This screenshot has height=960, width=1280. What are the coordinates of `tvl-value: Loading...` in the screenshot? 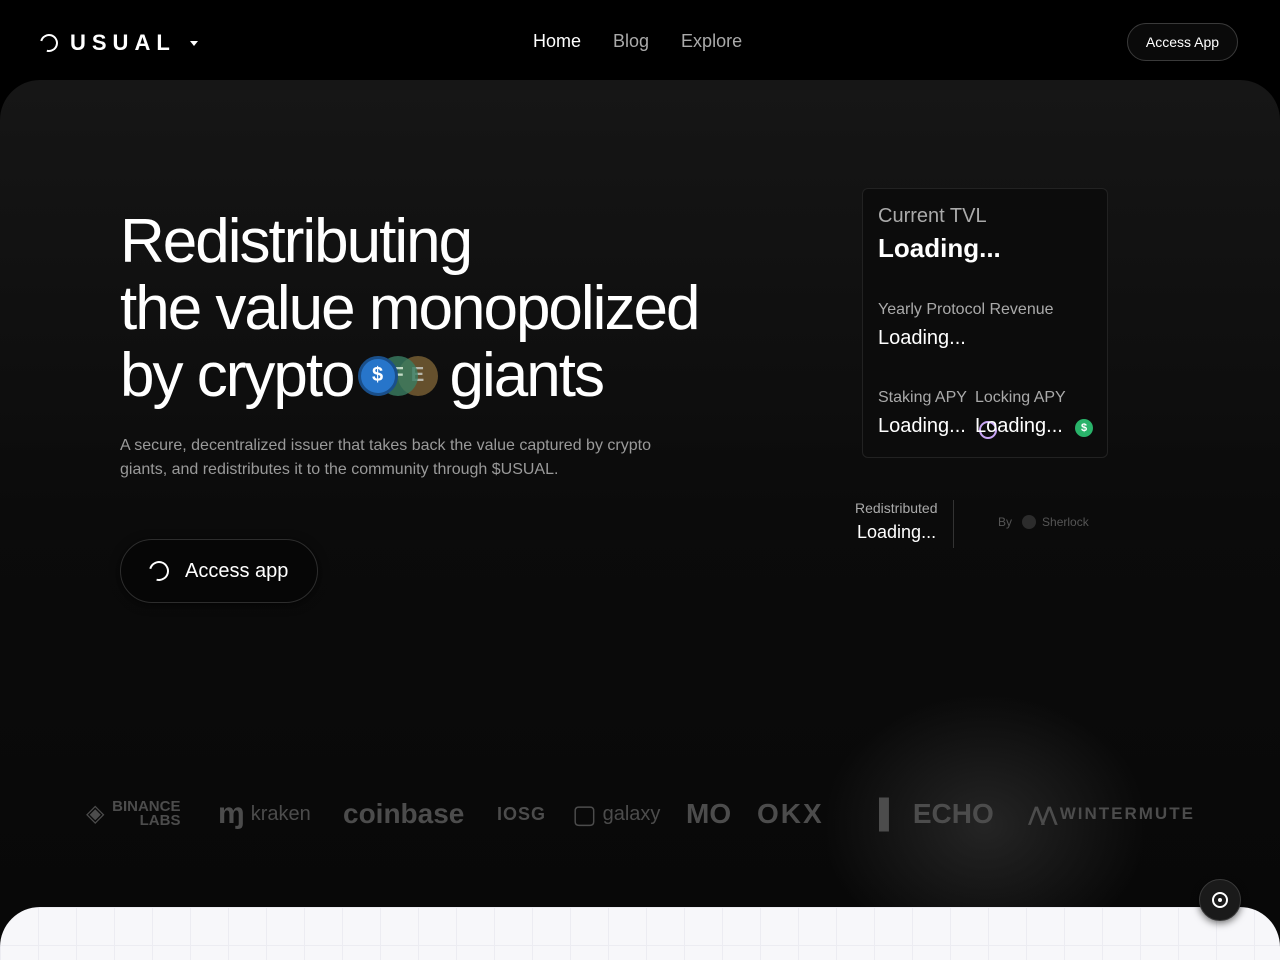 It's located at (939, 248).